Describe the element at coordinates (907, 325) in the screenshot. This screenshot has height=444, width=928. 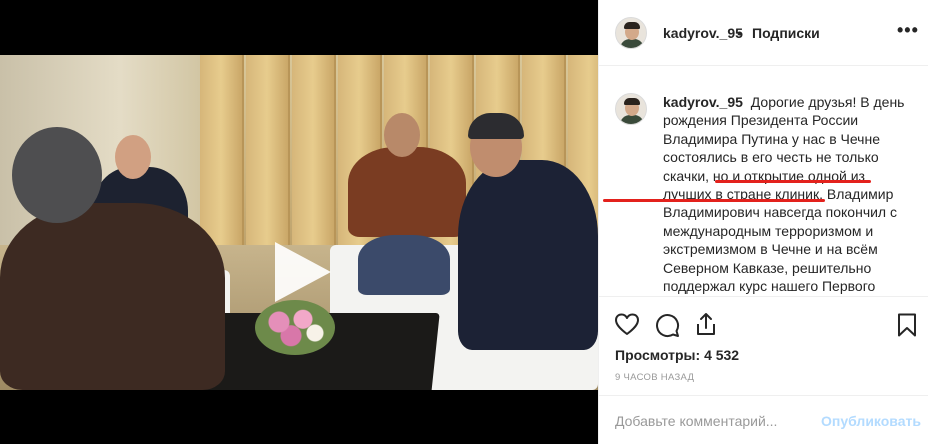
I see `bookmark-icon` at that location.